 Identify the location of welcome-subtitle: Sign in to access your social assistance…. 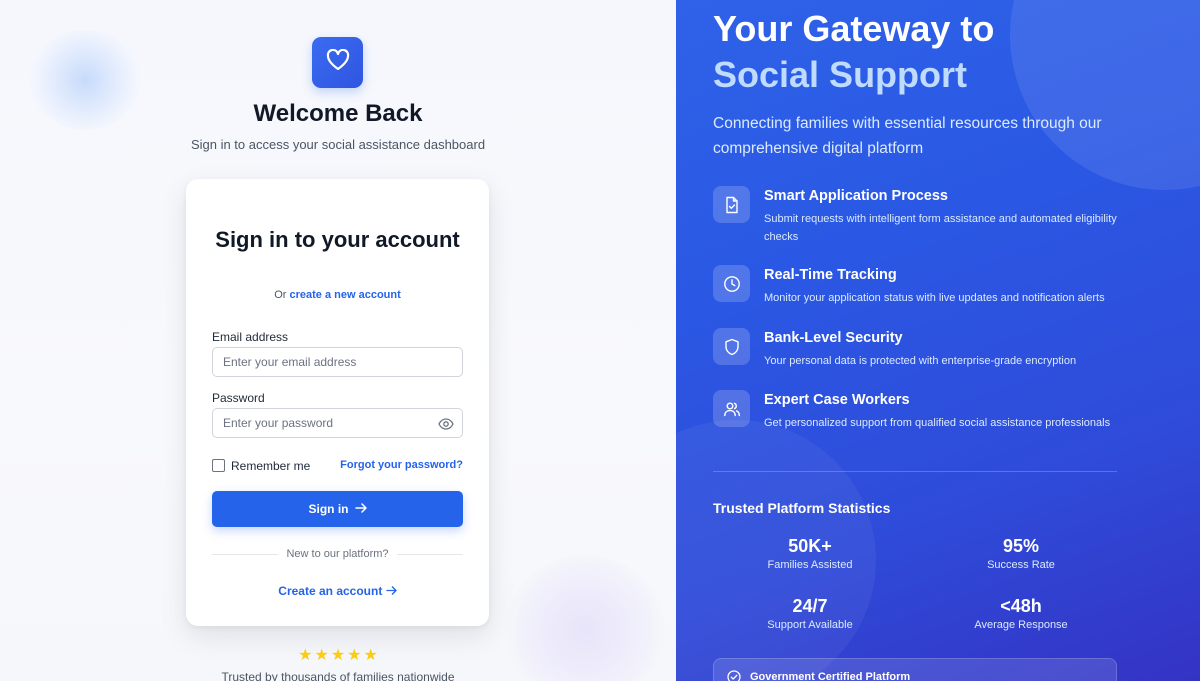
(338, 144).